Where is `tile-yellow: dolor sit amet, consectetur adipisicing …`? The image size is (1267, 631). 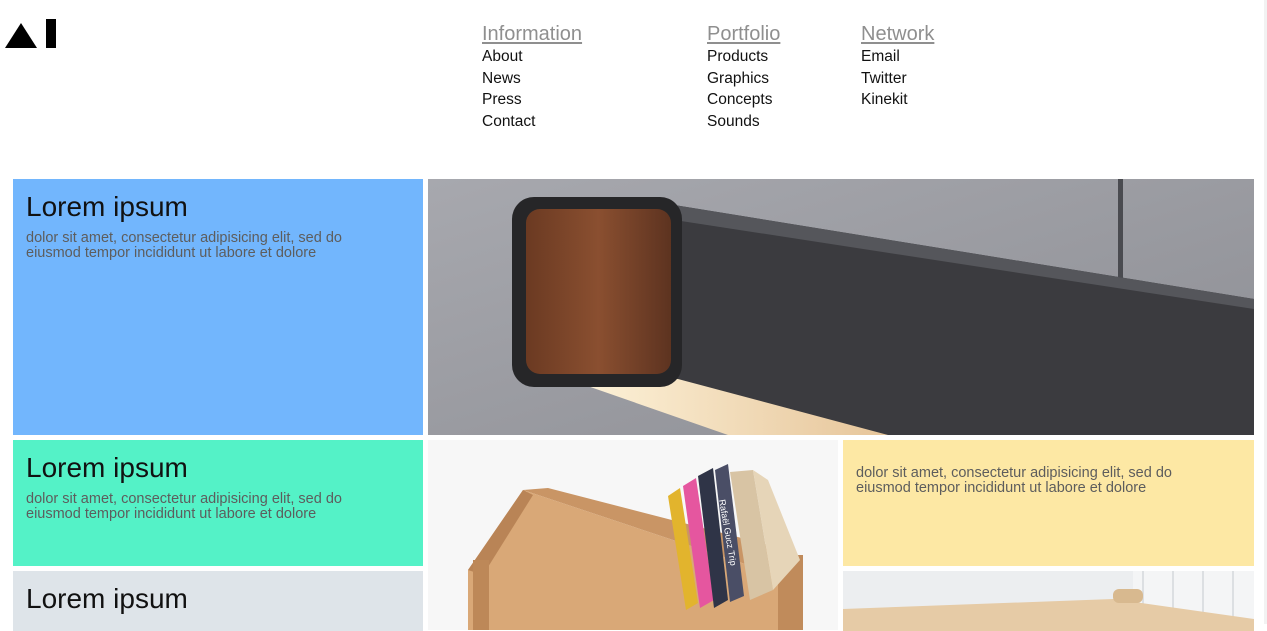 tile-yellow: dolor sit amet, consectetur adipisicing … is located at coordinates (1048, 503).